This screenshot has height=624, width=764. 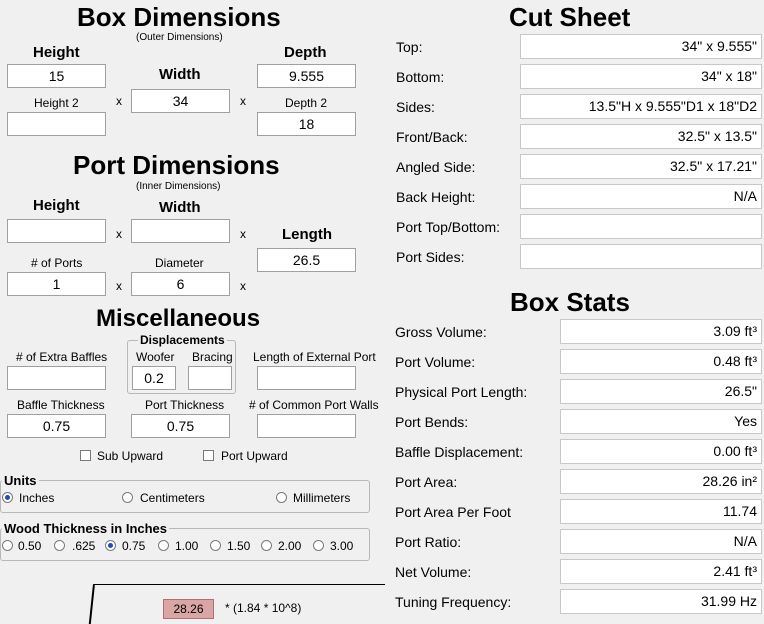 I want to click on diagram-top-line, so click(x=239, y=584).